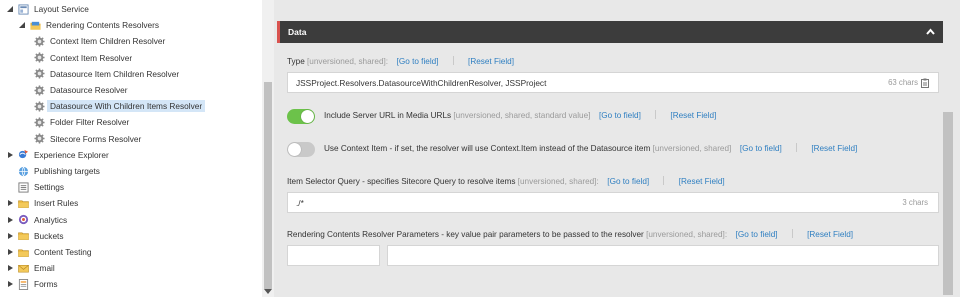 This screenshot has width=960, height=297. I want to click on scroll-down-arrow-icon, so click(268, 292).